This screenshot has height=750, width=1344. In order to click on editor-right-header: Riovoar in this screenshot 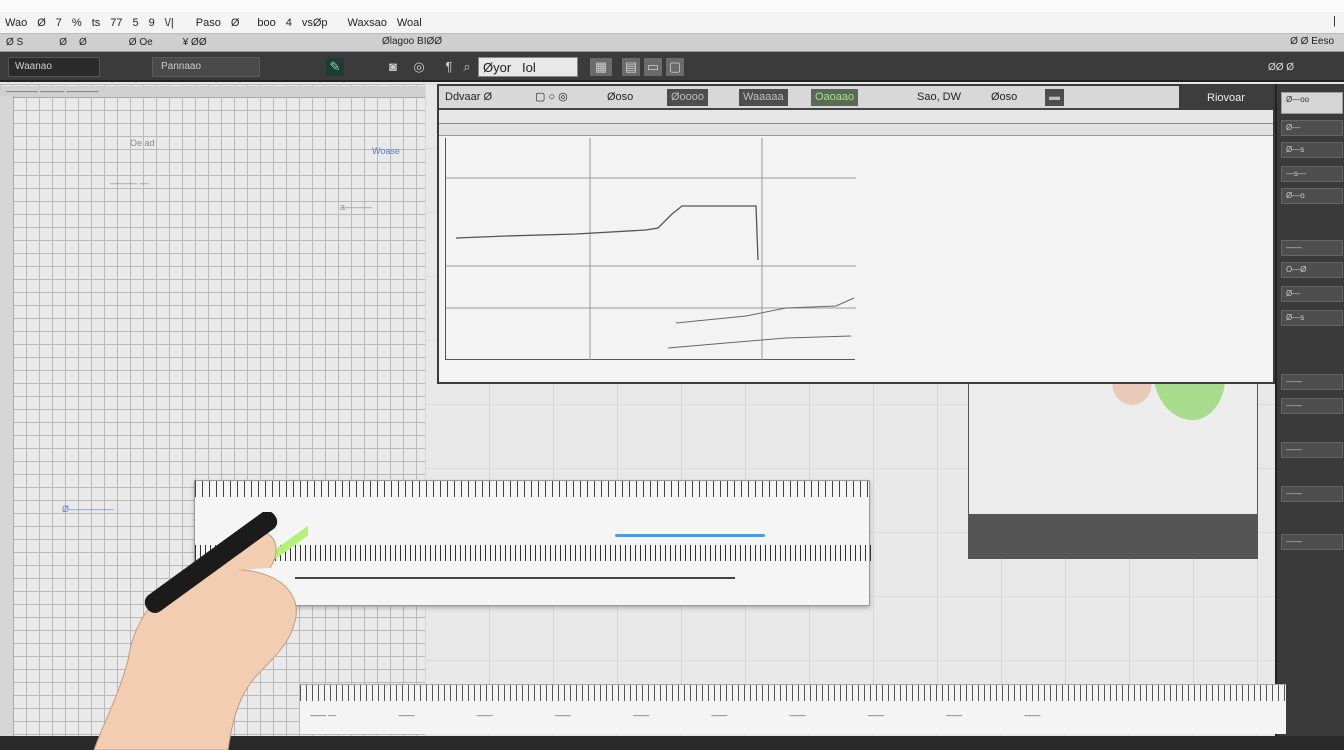, I will do `click(1226, 98)`.